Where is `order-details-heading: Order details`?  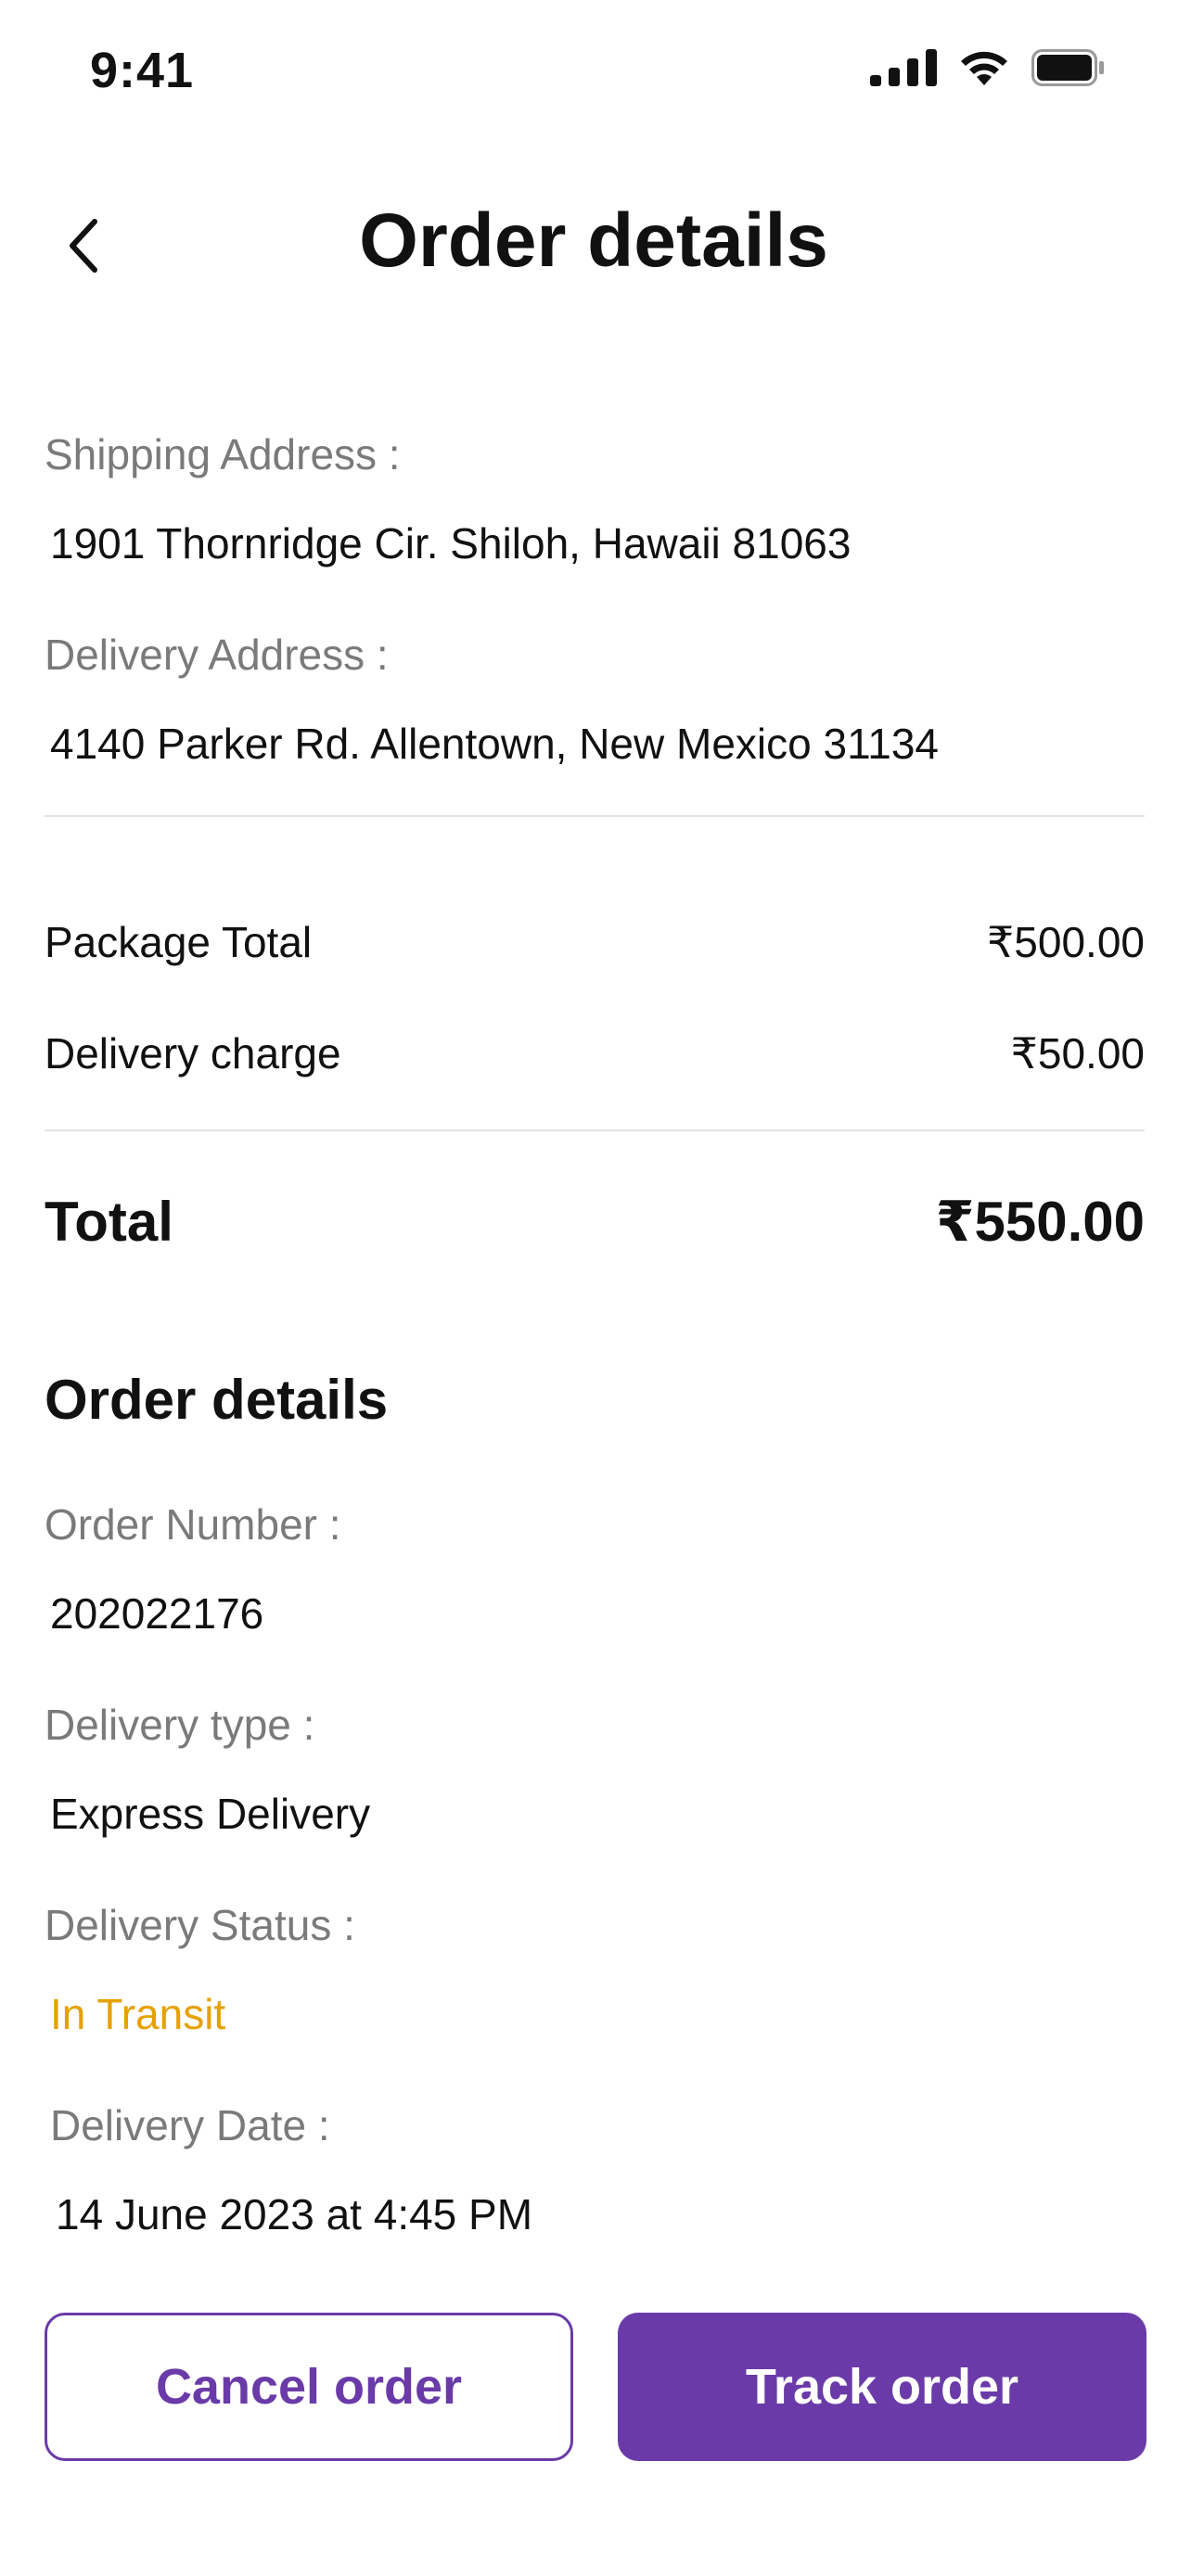 order-details-heading: Order details is located at coordinates (217, 1400).